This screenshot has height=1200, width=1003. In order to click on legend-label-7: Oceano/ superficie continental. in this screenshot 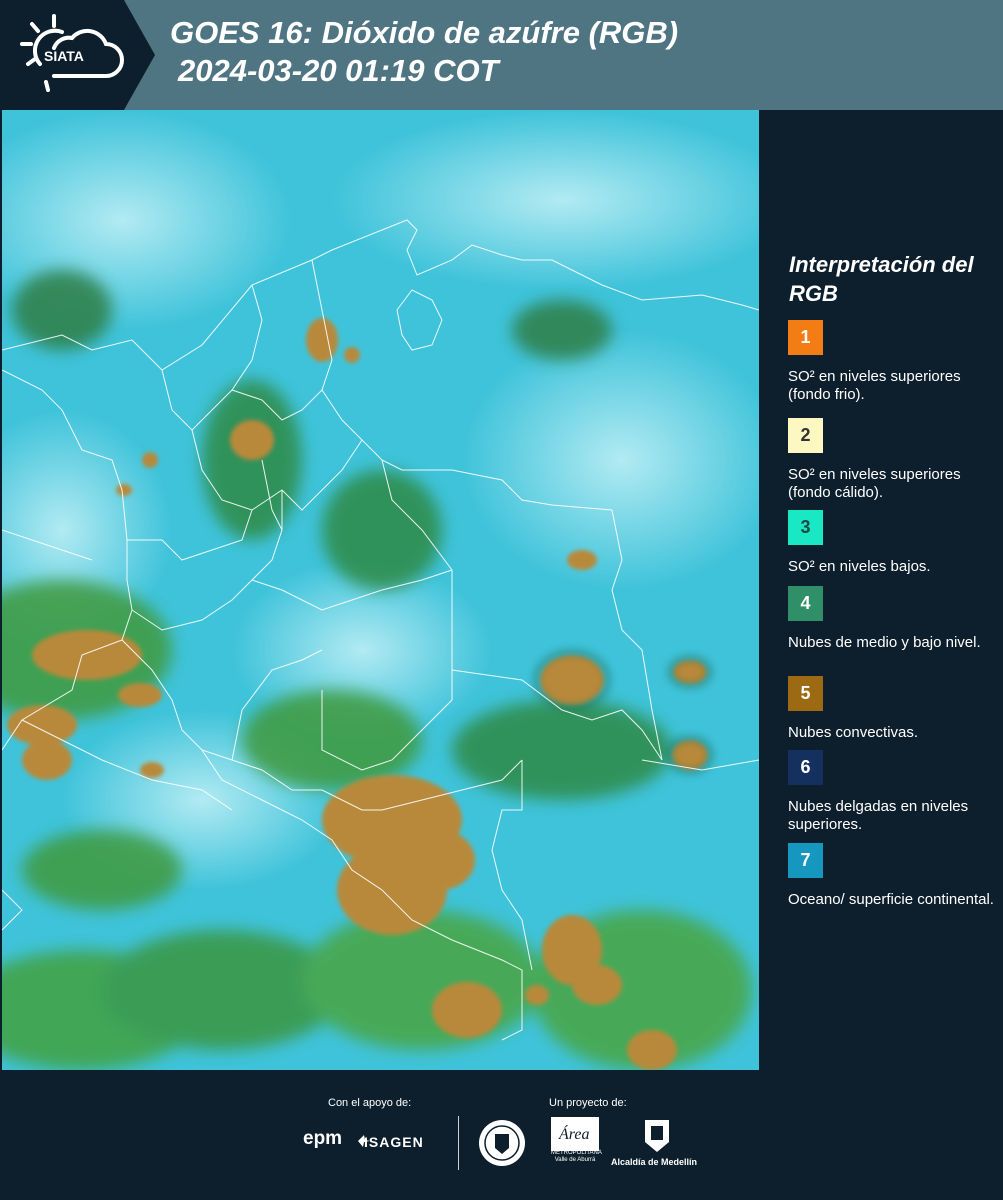, I will do `click(891, 899)`.